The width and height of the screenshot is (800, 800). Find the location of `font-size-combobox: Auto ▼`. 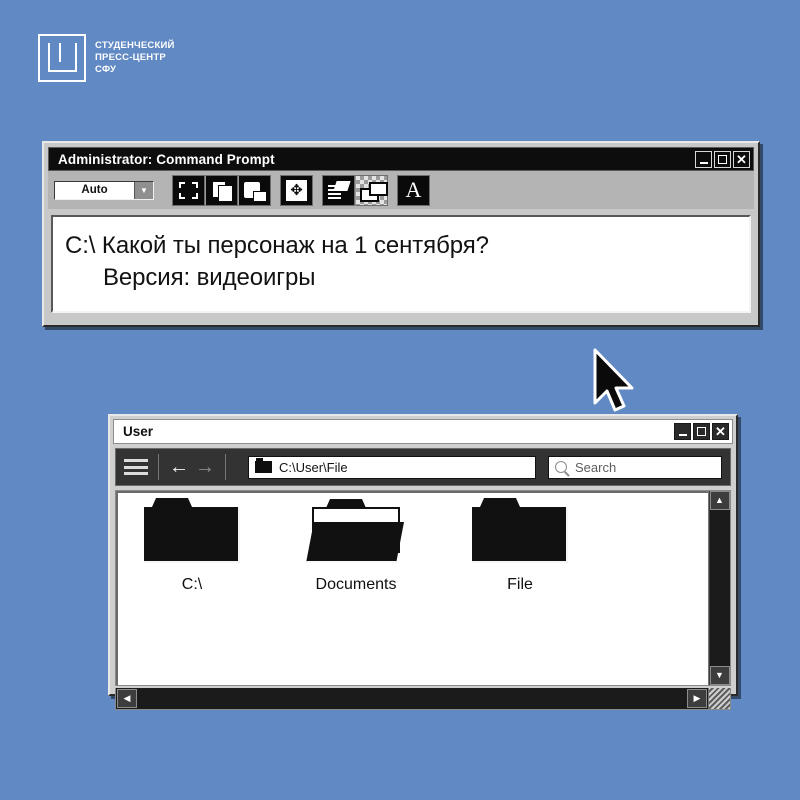

font-size-combobox: Auto ▼ is located at coordinates (104, 190).